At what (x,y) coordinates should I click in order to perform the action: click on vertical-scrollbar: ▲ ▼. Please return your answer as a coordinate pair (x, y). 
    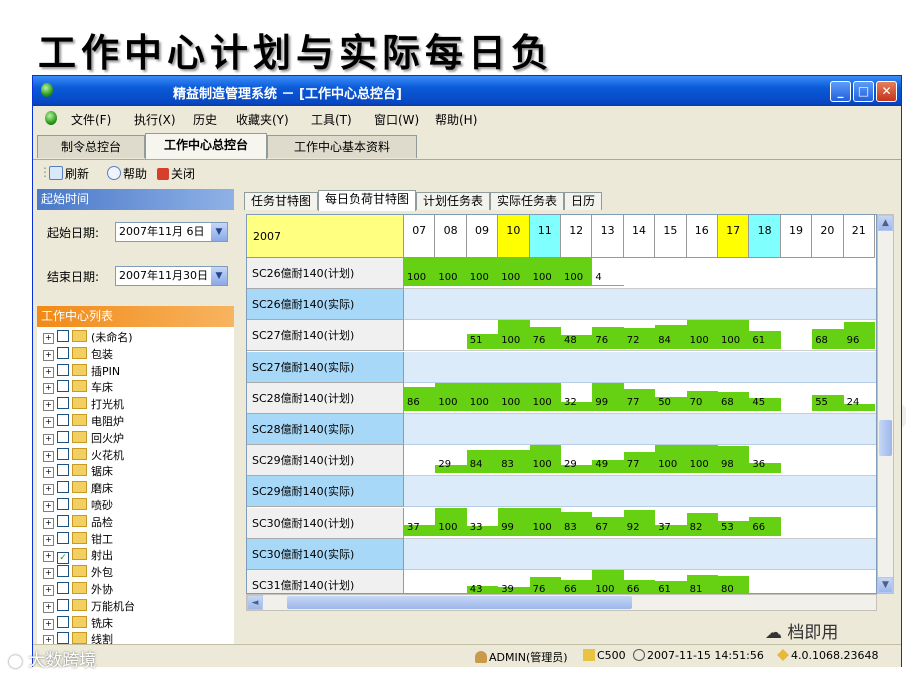
    Looking at the image, I should click on (885, 404).